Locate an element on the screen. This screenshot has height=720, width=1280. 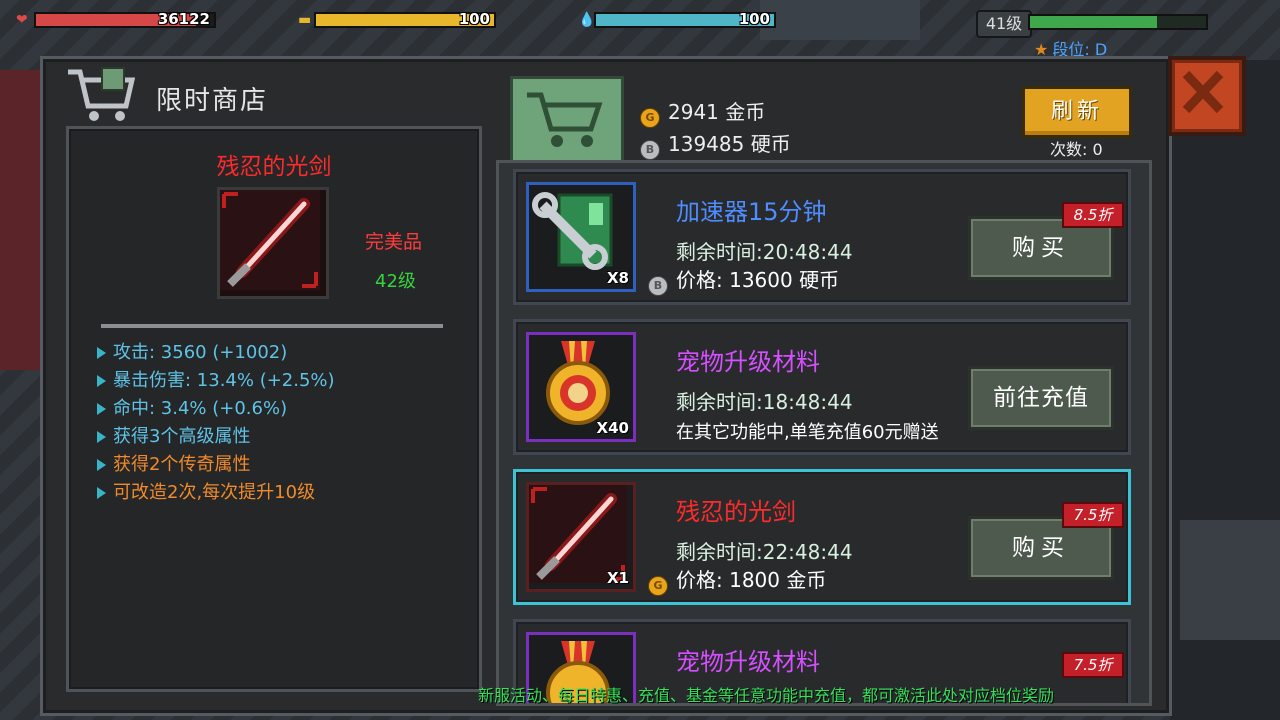
shop-tab is located at coordinates (567, 120).